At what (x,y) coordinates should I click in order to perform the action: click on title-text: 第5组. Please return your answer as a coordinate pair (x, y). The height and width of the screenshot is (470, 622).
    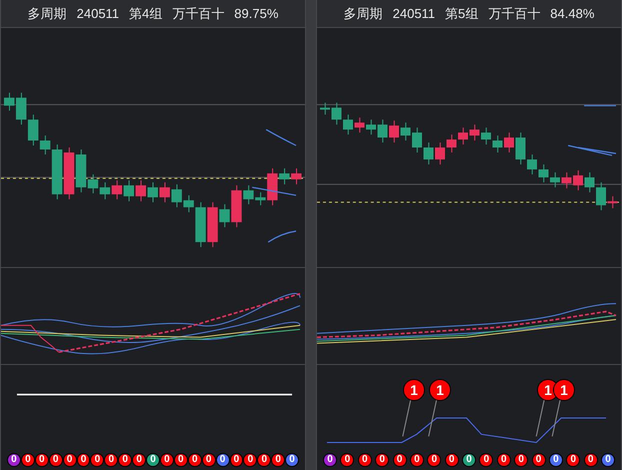
    Looking at the image, I should click on (461, 13).